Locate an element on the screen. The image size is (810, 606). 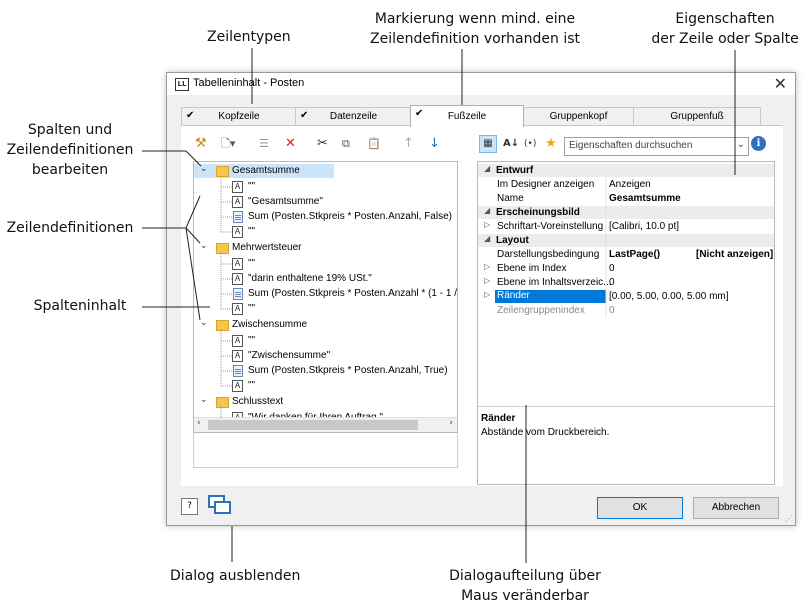
tab-label: Gruppenfuß is located at coordinates (697, 116).